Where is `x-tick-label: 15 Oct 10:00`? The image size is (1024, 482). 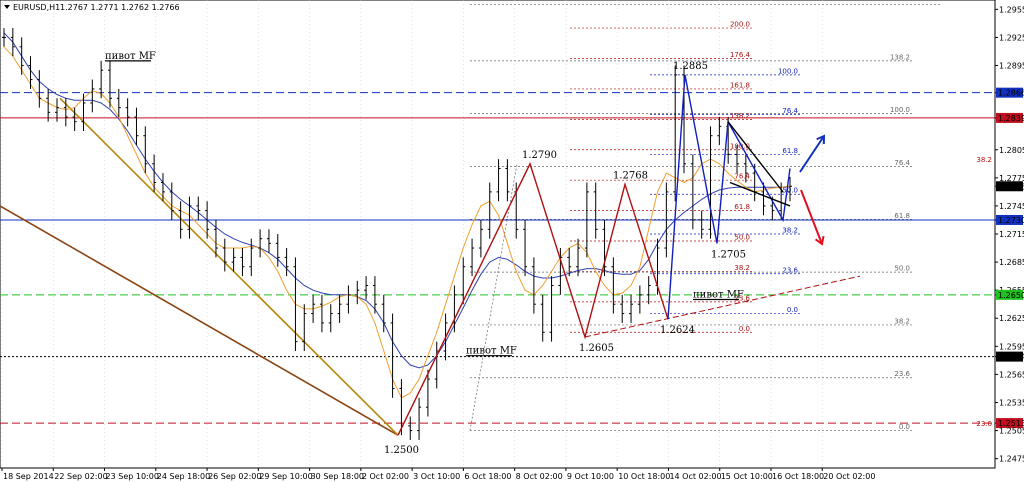 x-tick-label: 15 Oct 10:00 is located at coordinates (747, 476).